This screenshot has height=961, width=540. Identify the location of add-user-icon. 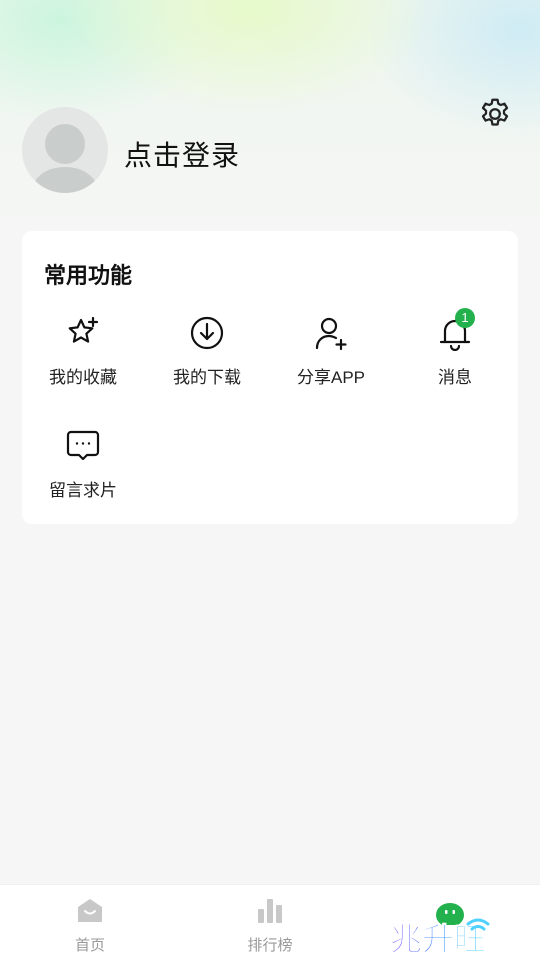
(331, 334).